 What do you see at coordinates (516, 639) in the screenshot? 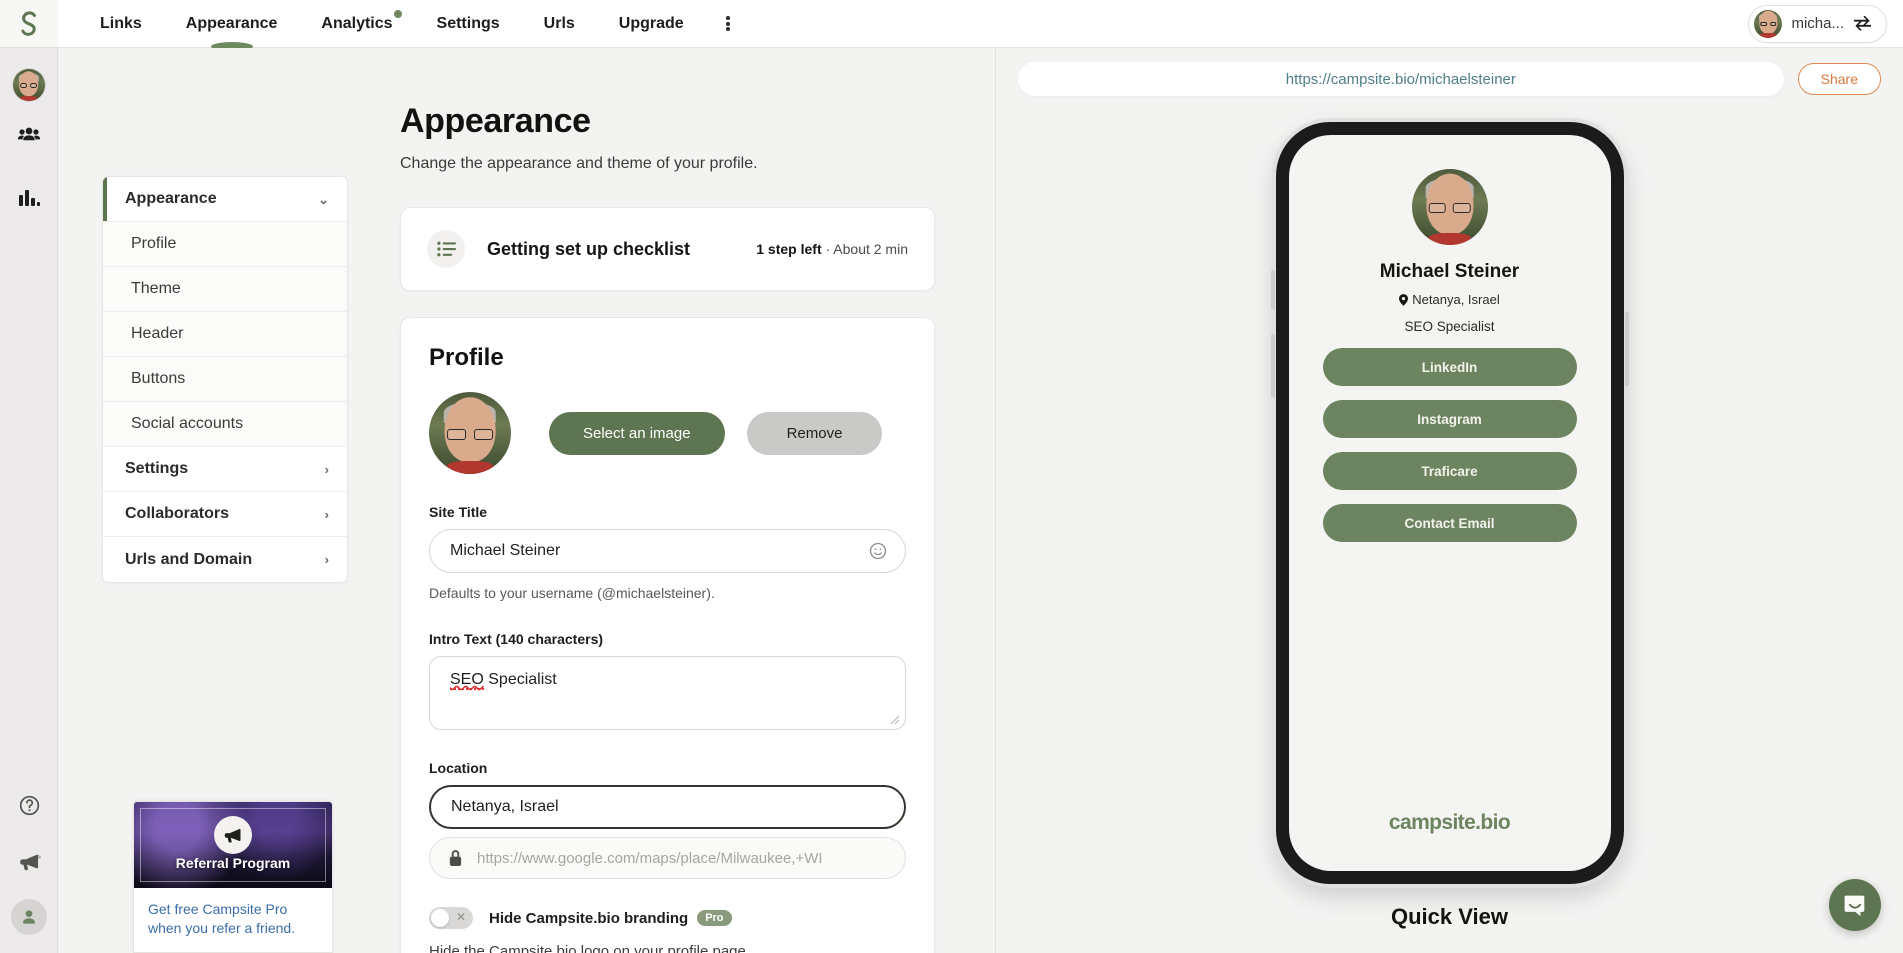
I see `intro-text-label: Intro Text (140 characters)` at bounding box center [516, 639].